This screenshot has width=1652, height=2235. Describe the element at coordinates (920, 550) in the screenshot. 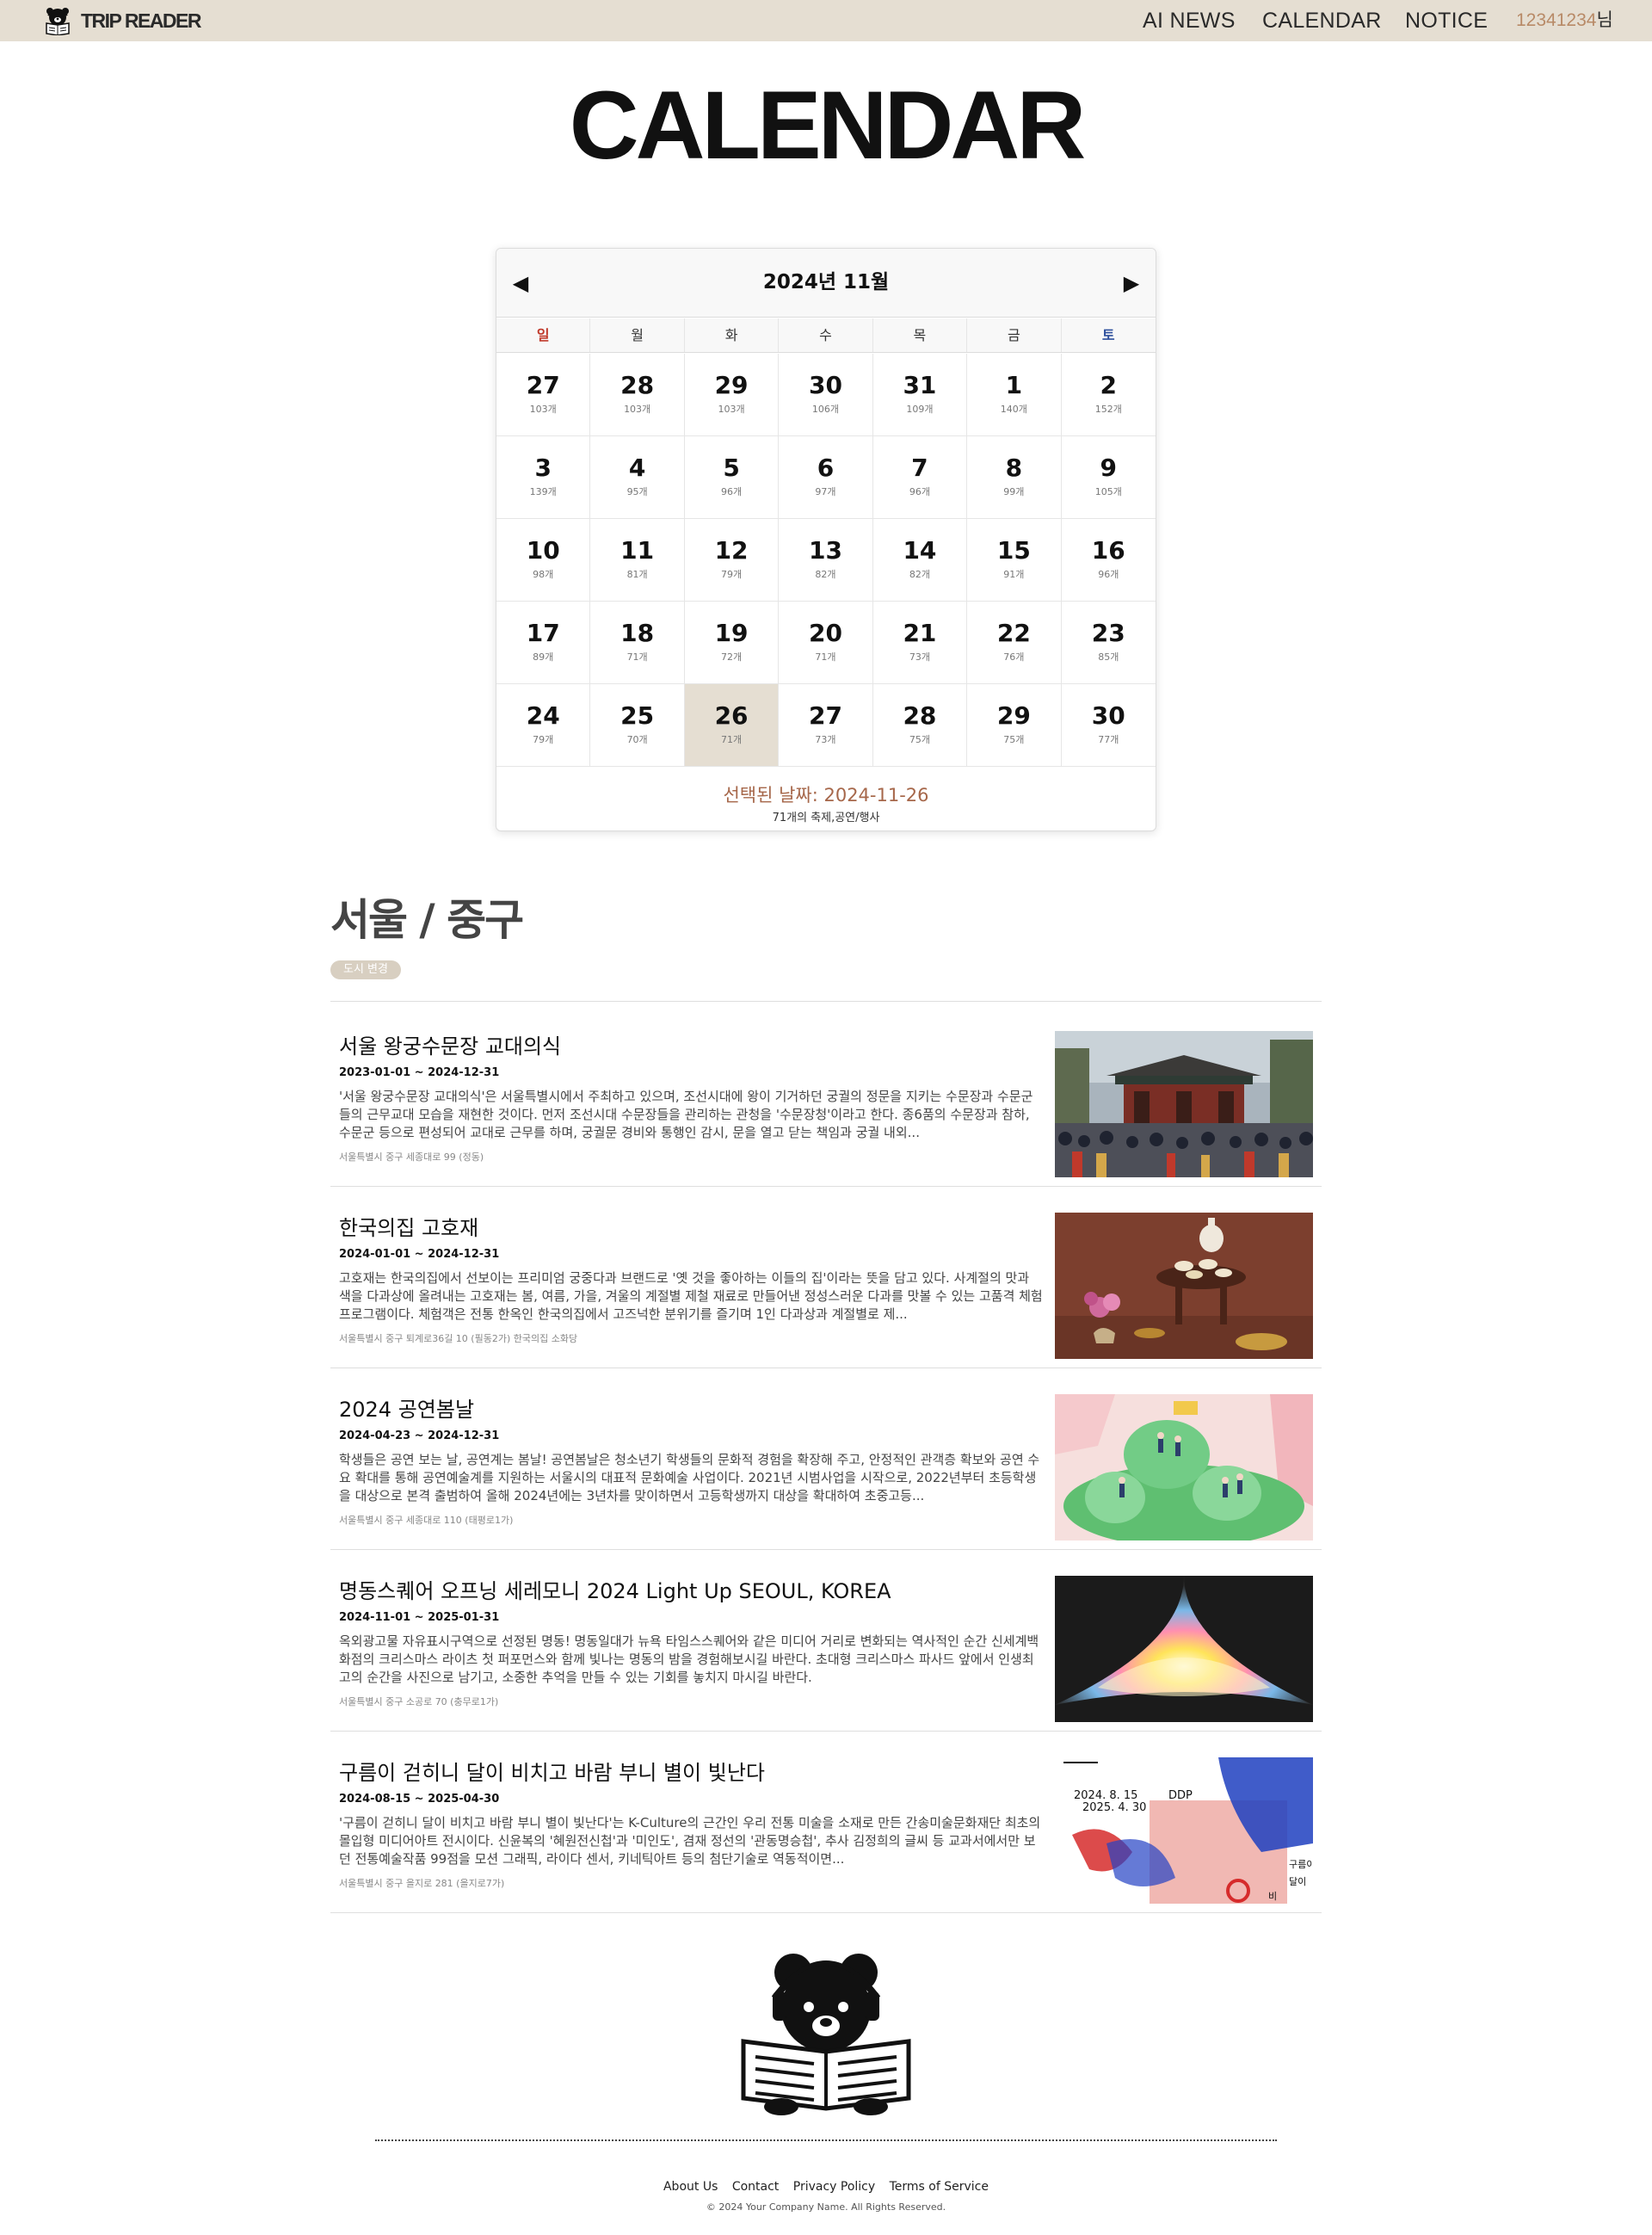

I see `calendar-day-number: 14` at that location.